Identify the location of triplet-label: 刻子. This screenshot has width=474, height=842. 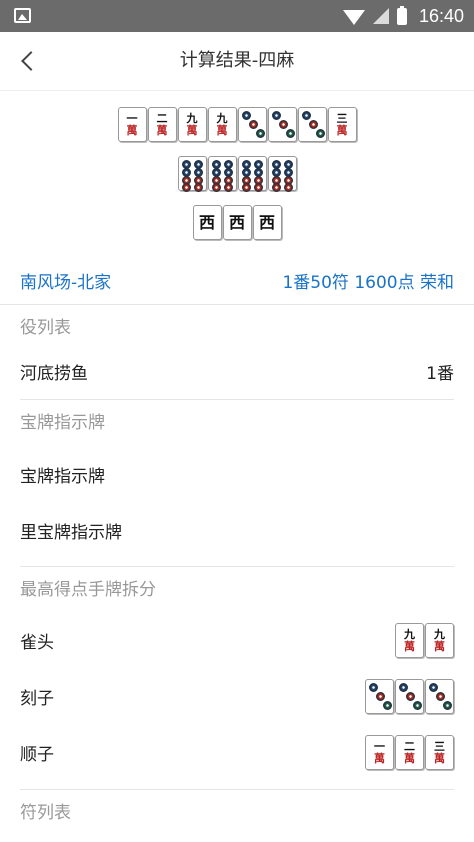
(37, 698).